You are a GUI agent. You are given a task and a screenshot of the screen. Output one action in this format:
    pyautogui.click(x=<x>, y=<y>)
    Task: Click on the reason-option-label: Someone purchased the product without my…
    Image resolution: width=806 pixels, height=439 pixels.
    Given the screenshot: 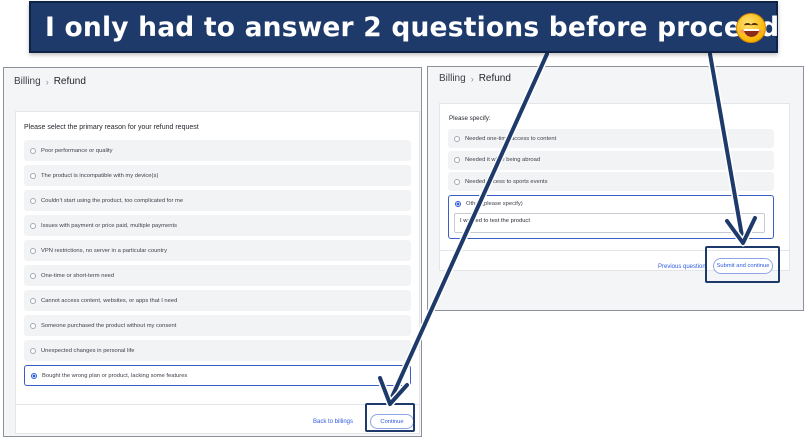 What is the action you would take?
    pyautogui.click(x=109, y=325)
    